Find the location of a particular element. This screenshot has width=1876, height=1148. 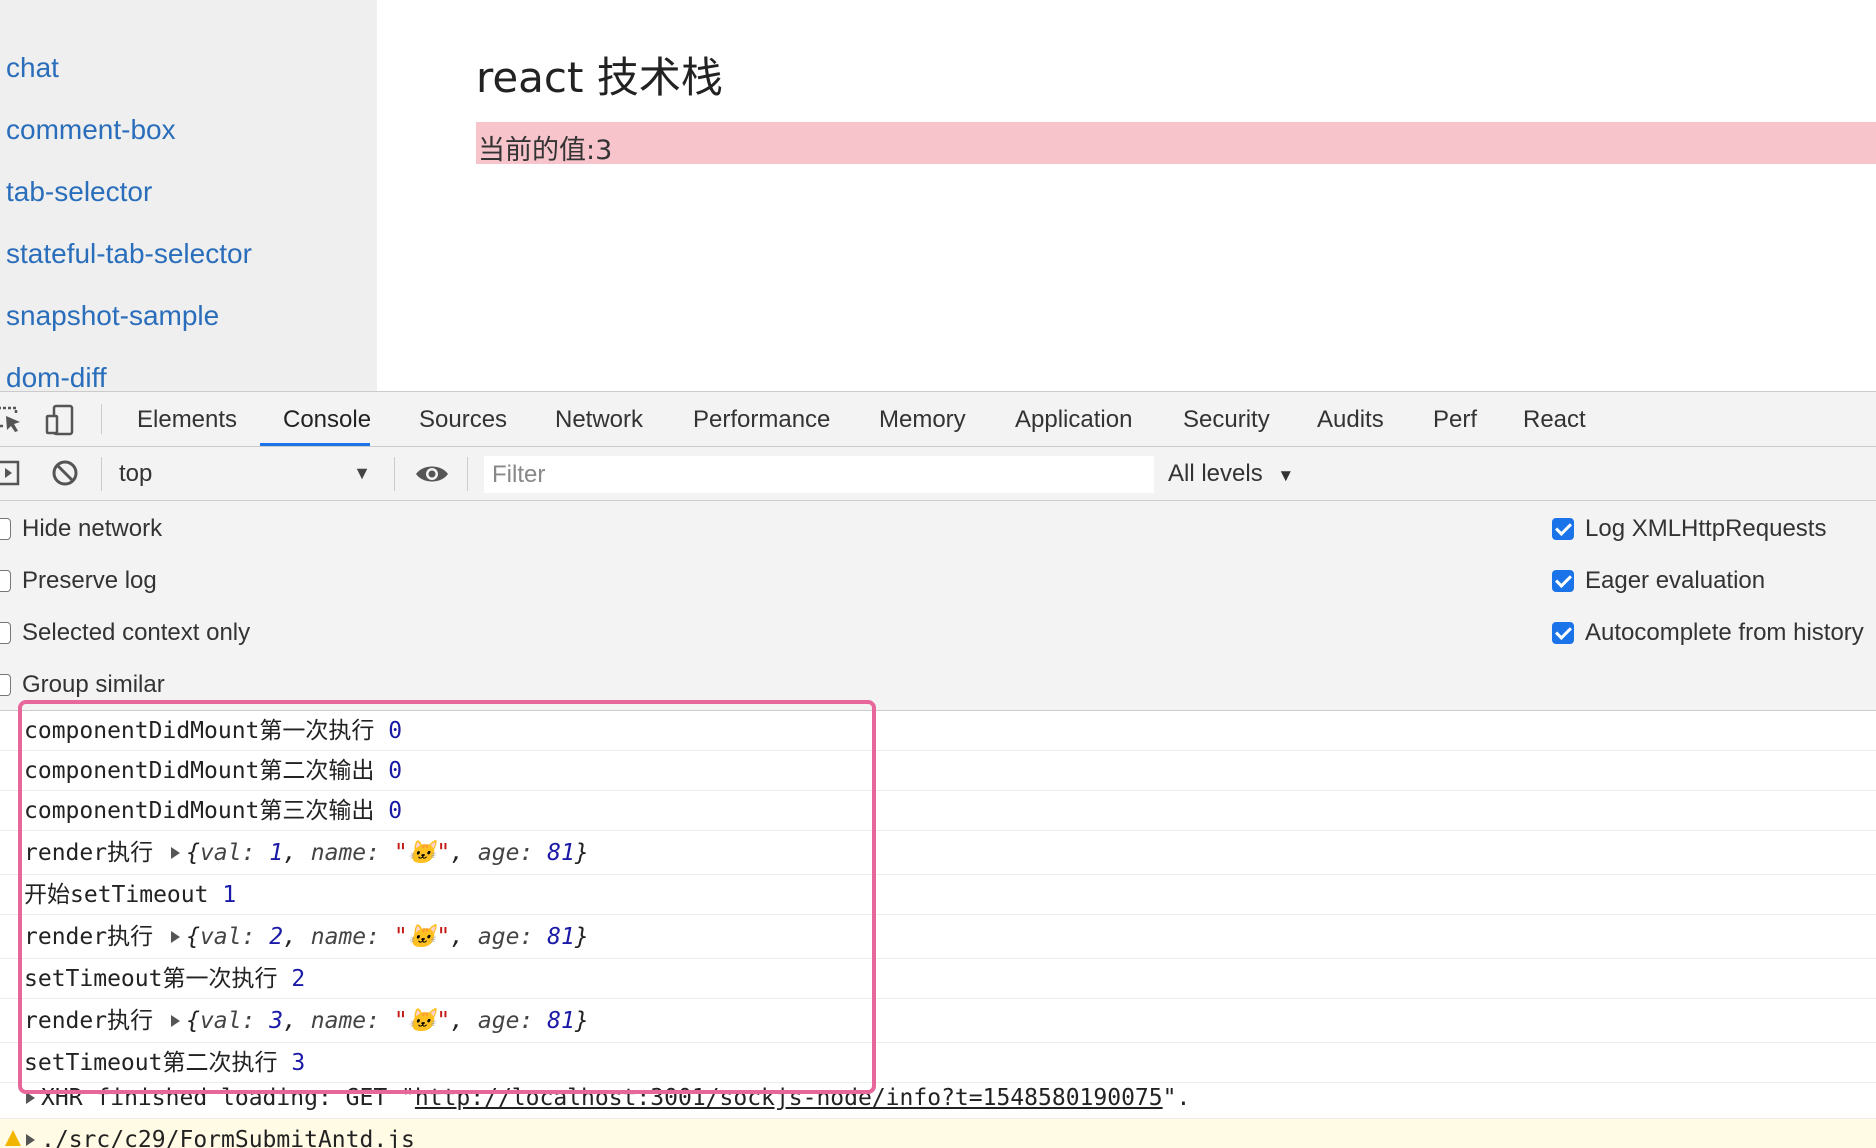

tab-elements: Elements is located at coordinates (187, 419).